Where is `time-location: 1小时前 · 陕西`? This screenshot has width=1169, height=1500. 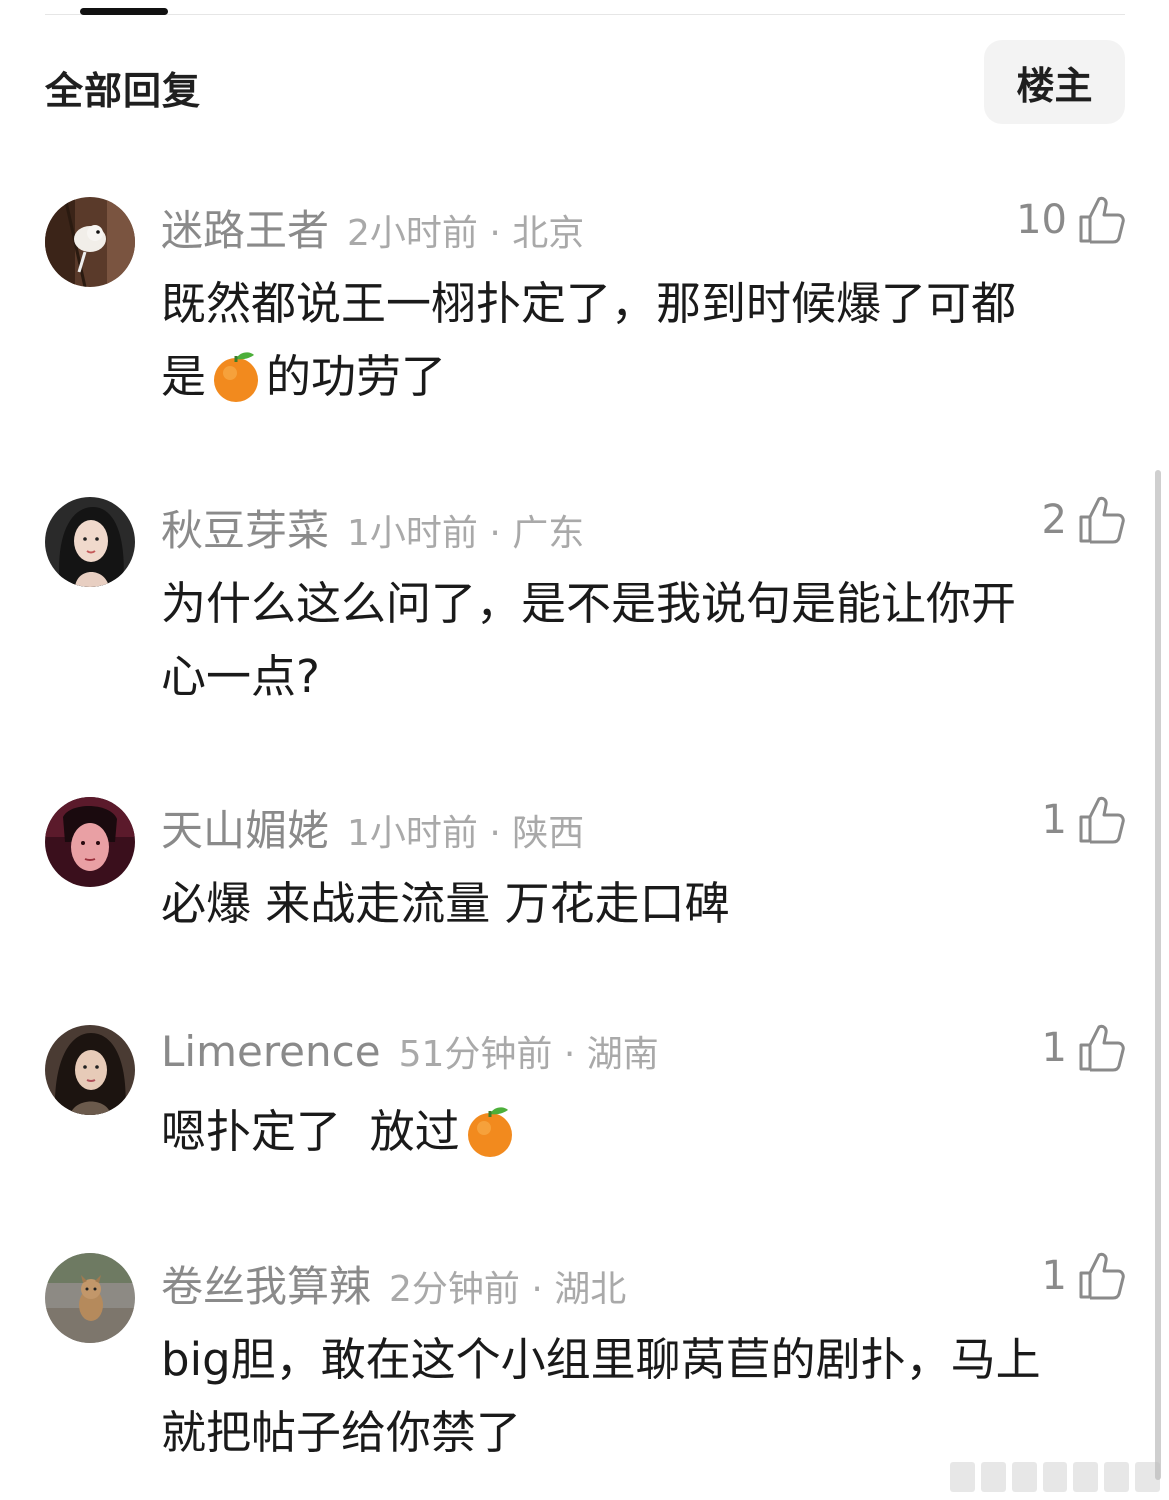 time-location: 1小时前 · 陕西 is located at coordinates (466, 833).